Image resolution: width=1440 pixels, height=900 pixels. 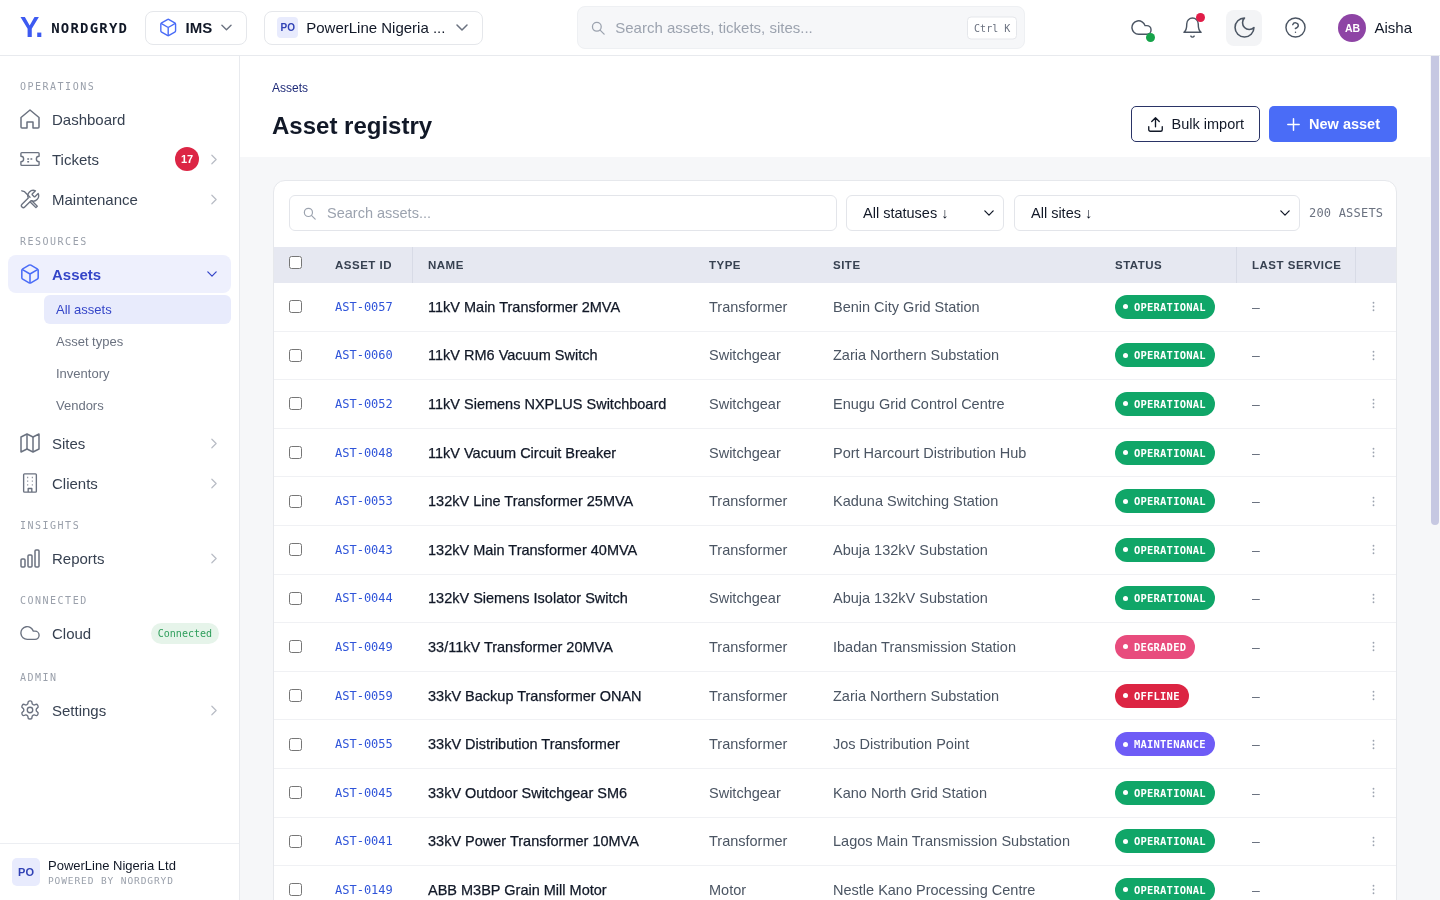 I want to click on sidebar-subitem: Asset types, so click(x=137, y=341).